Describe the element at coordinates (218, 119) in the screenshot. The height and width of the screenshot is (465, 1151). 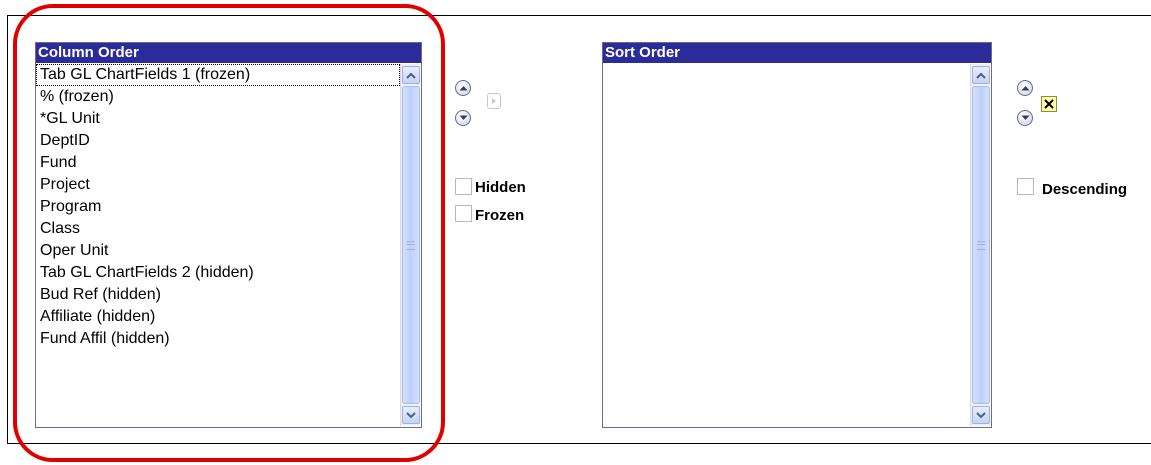
I see `column-order-item: *GL Unit` at that location.